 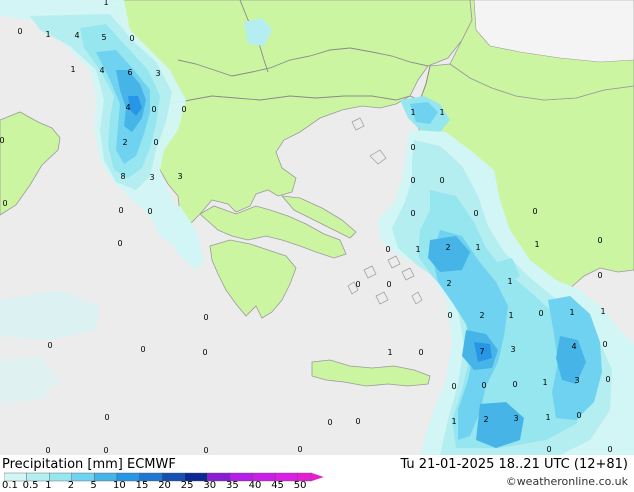 What do you see at coordinates (567, 481) in the screenshot?
I see `credit-link: ©weatheronline.co.uk` at bounding box center [567, 481].